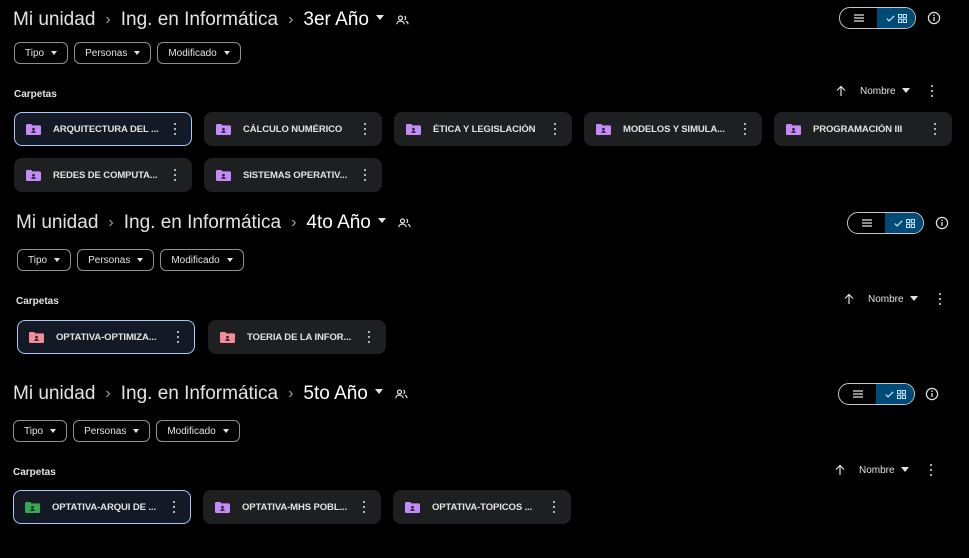 The image size is (969, 558). I want to click on breadcrumb-current-label: 3er Año, so click(336, 19).